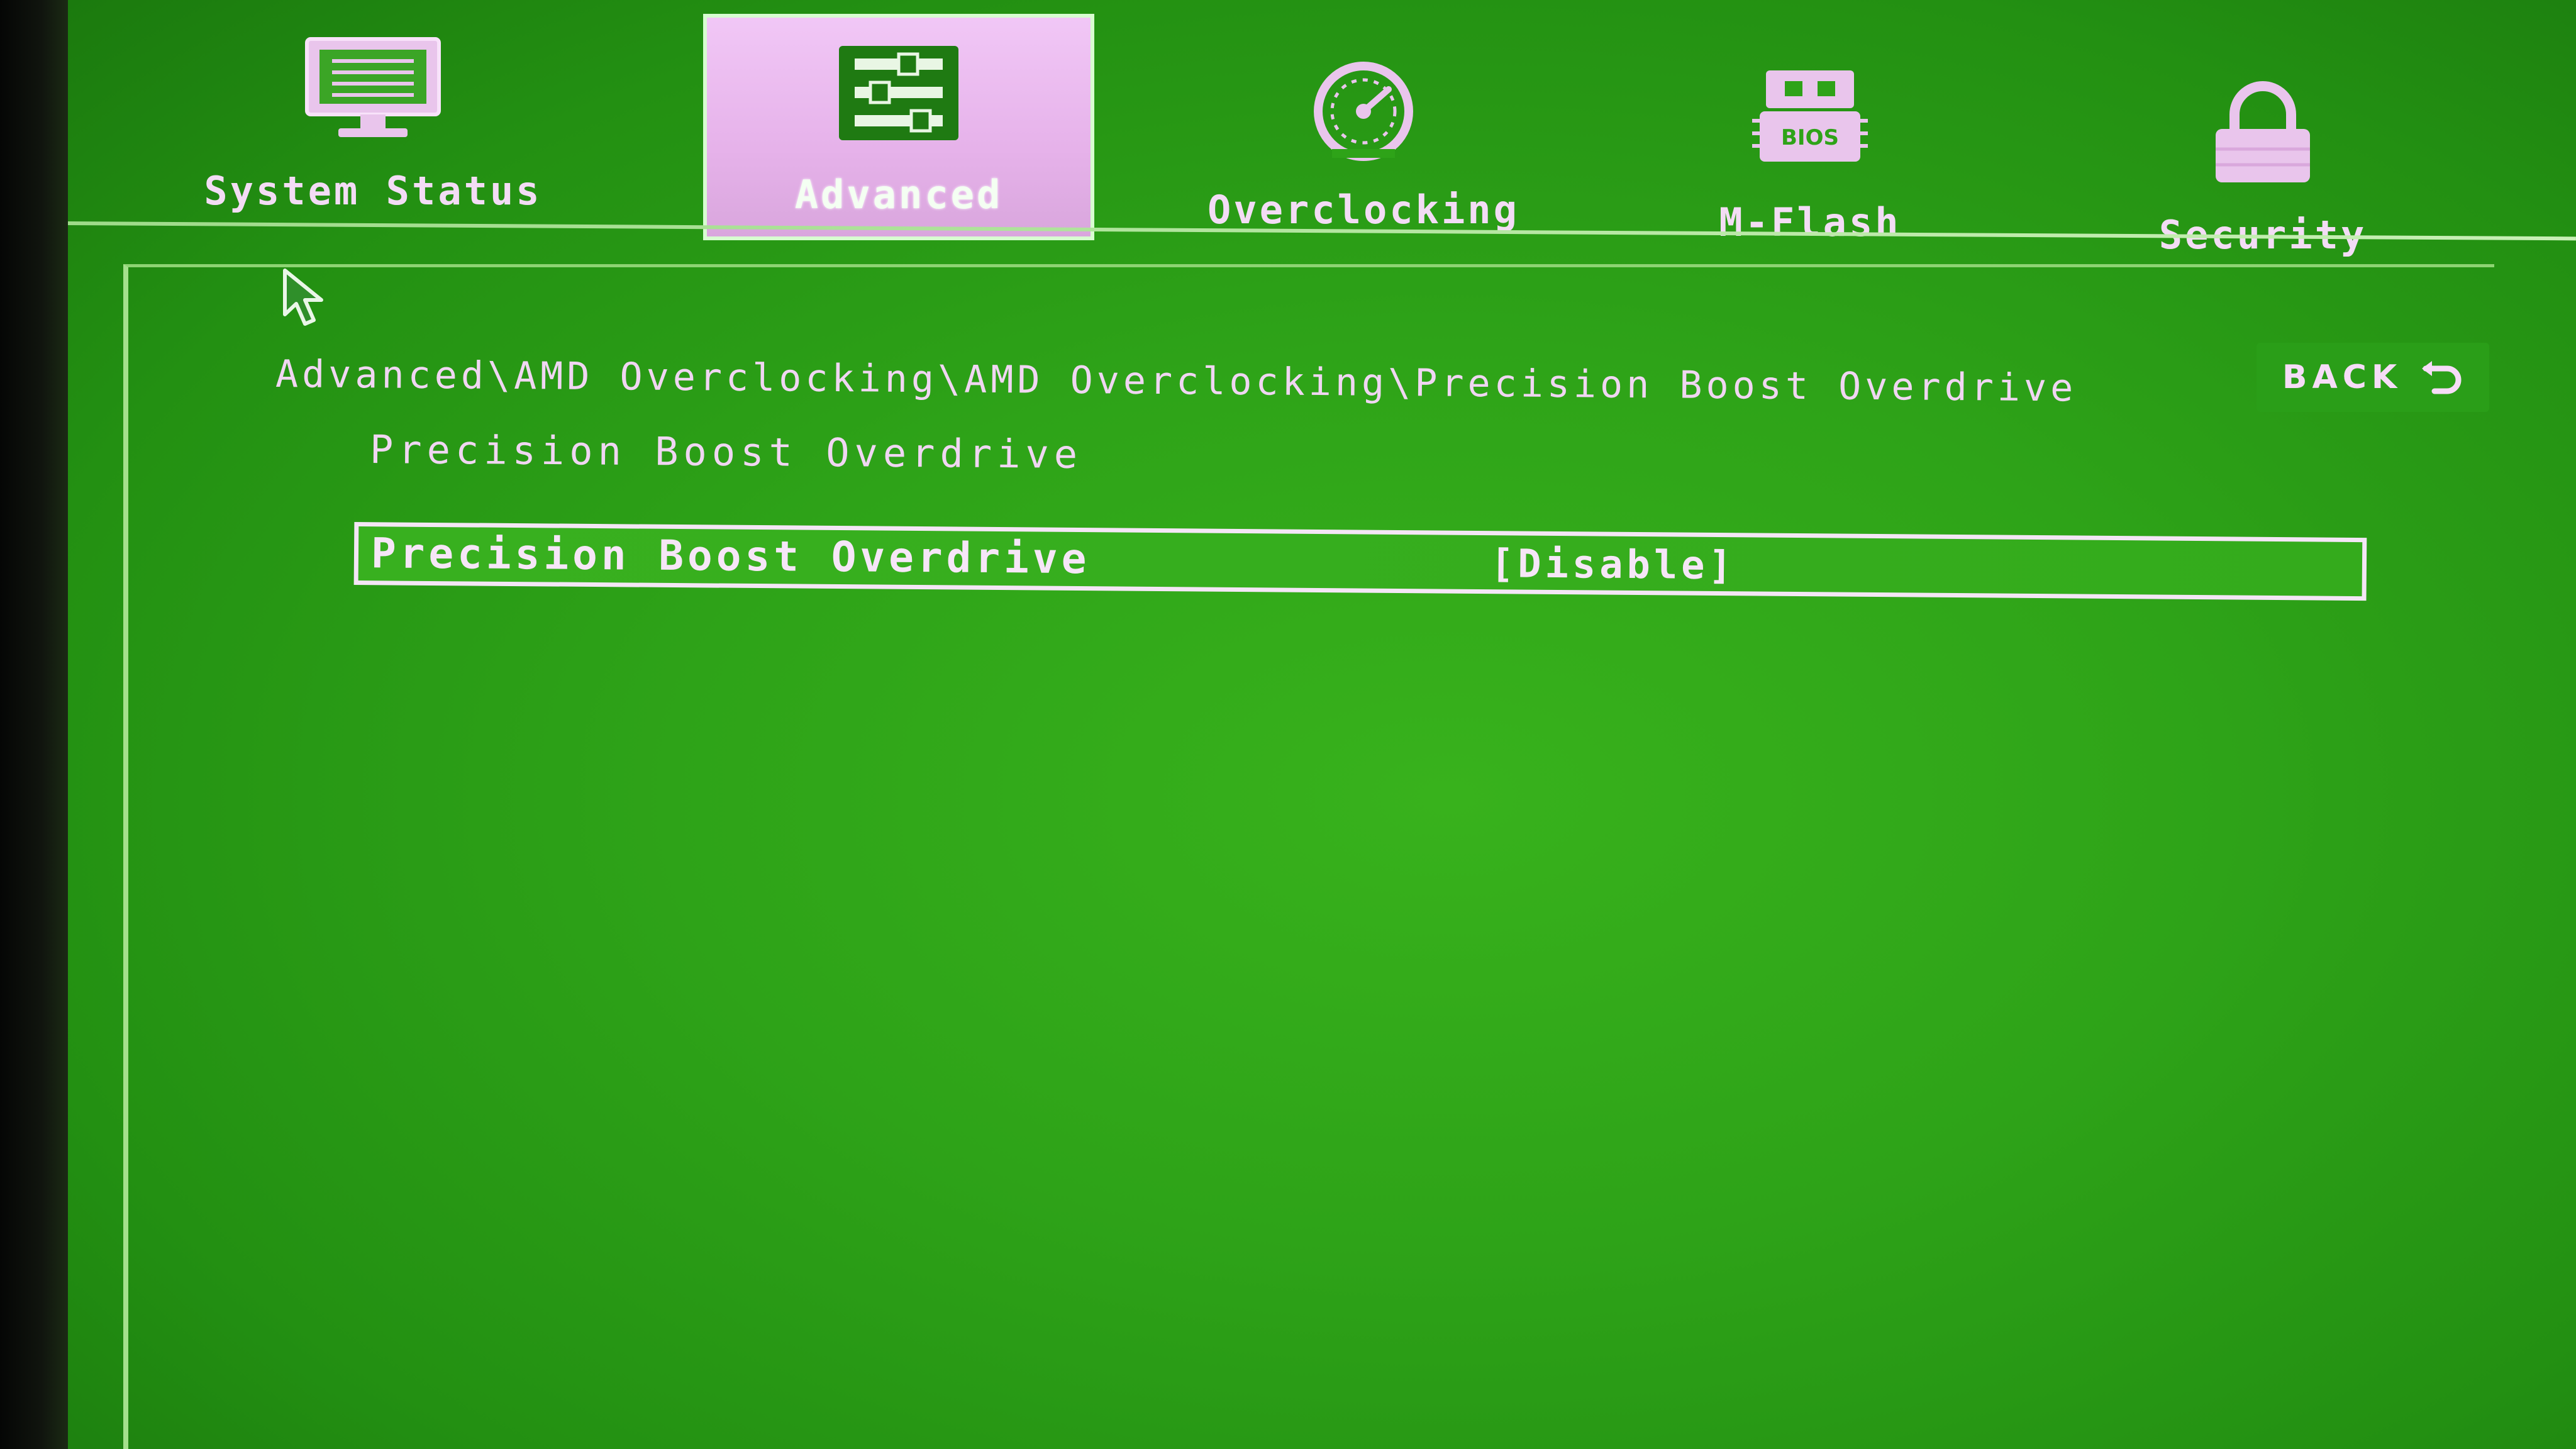 Image resolution: width=2576 pixels, height=1449 pixels. What do you see at coordinates (1613, 564) in the screenshot?
I see `setting-value: [Disable]` at bounding box center [1613, 564].